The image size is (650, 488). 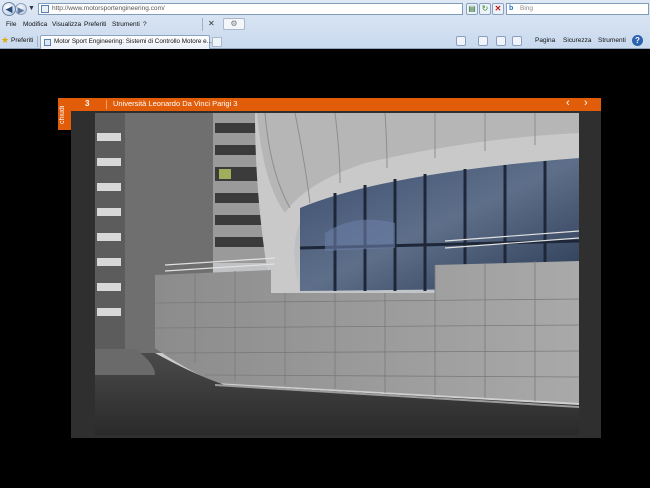 I want to click on command-sicurezza: Sicurezza, so click(x=577, y=40).